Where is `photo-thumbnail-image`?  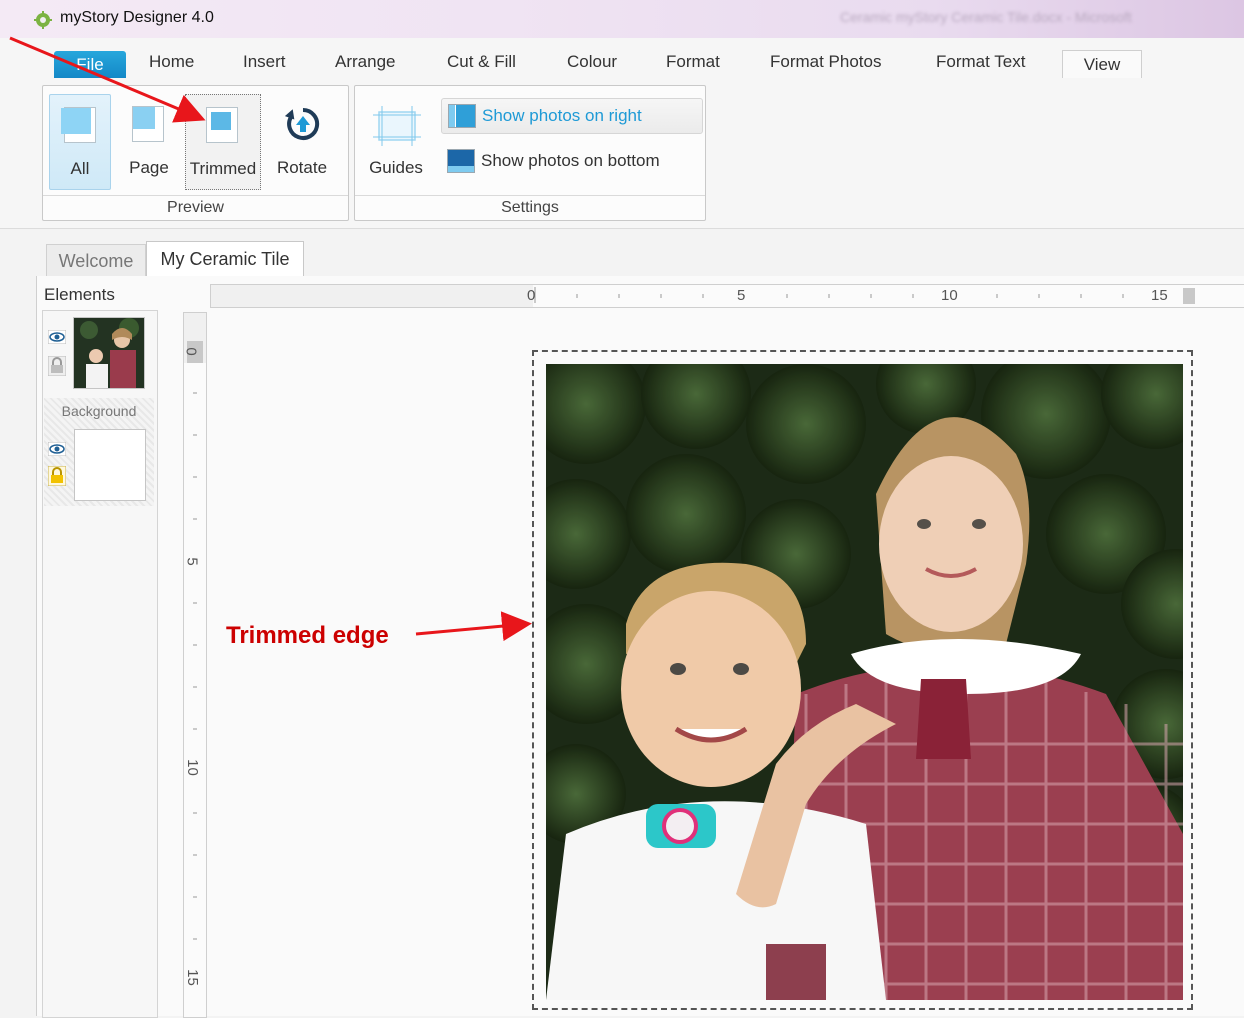 photo-thumbnail-image is located at coordinates (109, 353).